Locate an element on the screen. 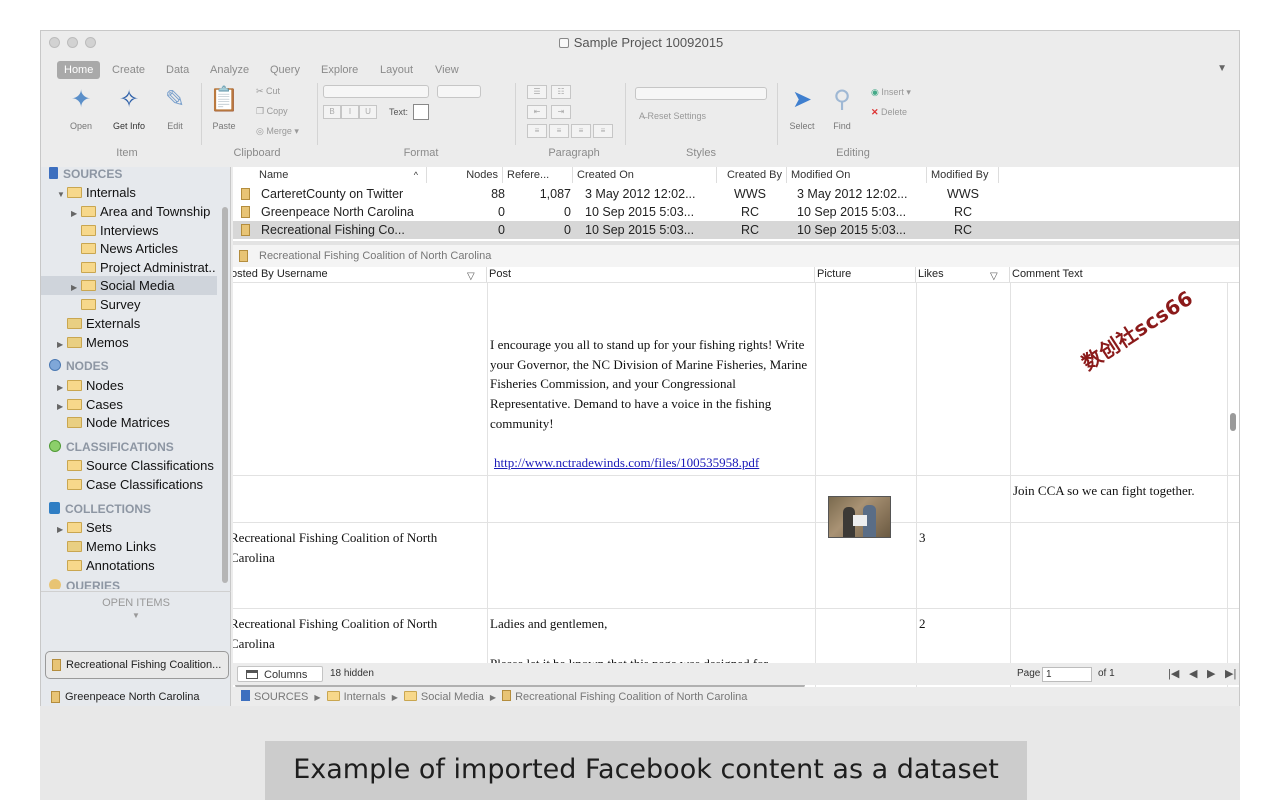 The width and height of the screenshot is (1280, 800). font-size-select is located at coordinates (459, 91).